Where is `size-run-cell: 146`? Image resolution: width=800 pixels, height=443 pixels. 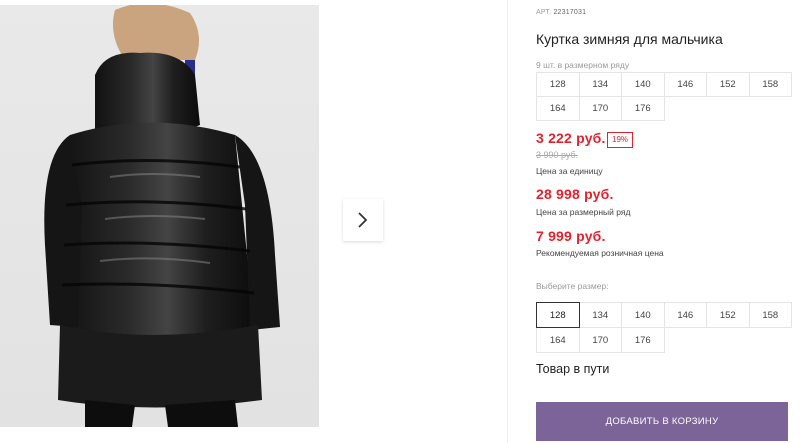 size-run-cell: 146 is located at coordinates (685, 84).